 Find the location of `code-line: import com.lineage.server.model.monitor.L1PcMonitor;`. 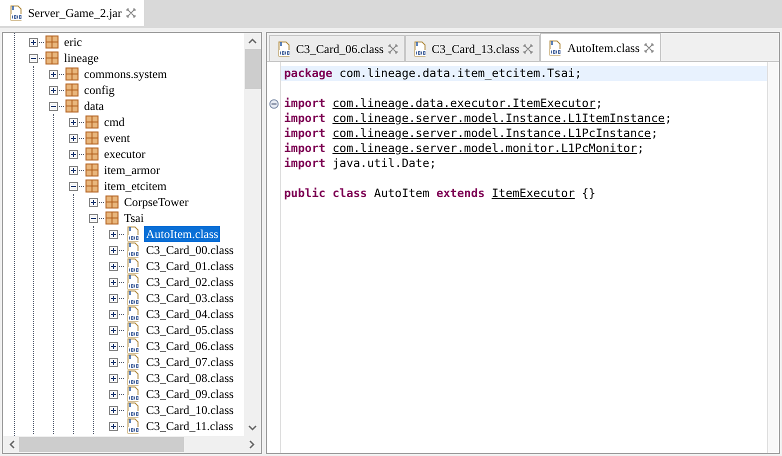

code-line: import com.lineage.server.model.monitor.L1PcMonitor; is located at coordinates (464, 148).